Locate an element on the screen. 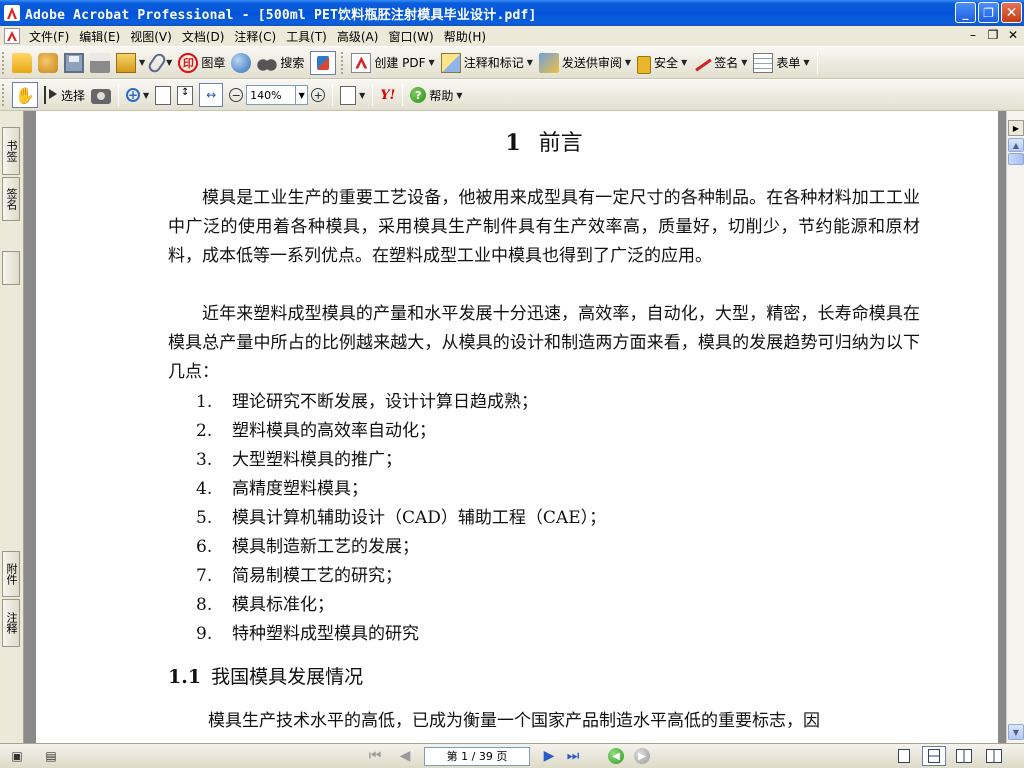  restore-button: ❐ is located at coordinates (988, 12).